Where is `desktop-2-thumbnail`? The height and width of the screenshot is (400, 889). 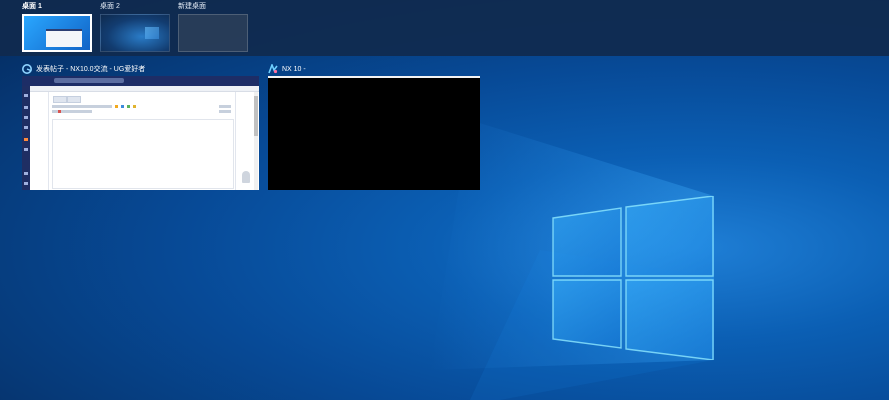 desktop-2-thumbnail is located at coordinates (135, 33).